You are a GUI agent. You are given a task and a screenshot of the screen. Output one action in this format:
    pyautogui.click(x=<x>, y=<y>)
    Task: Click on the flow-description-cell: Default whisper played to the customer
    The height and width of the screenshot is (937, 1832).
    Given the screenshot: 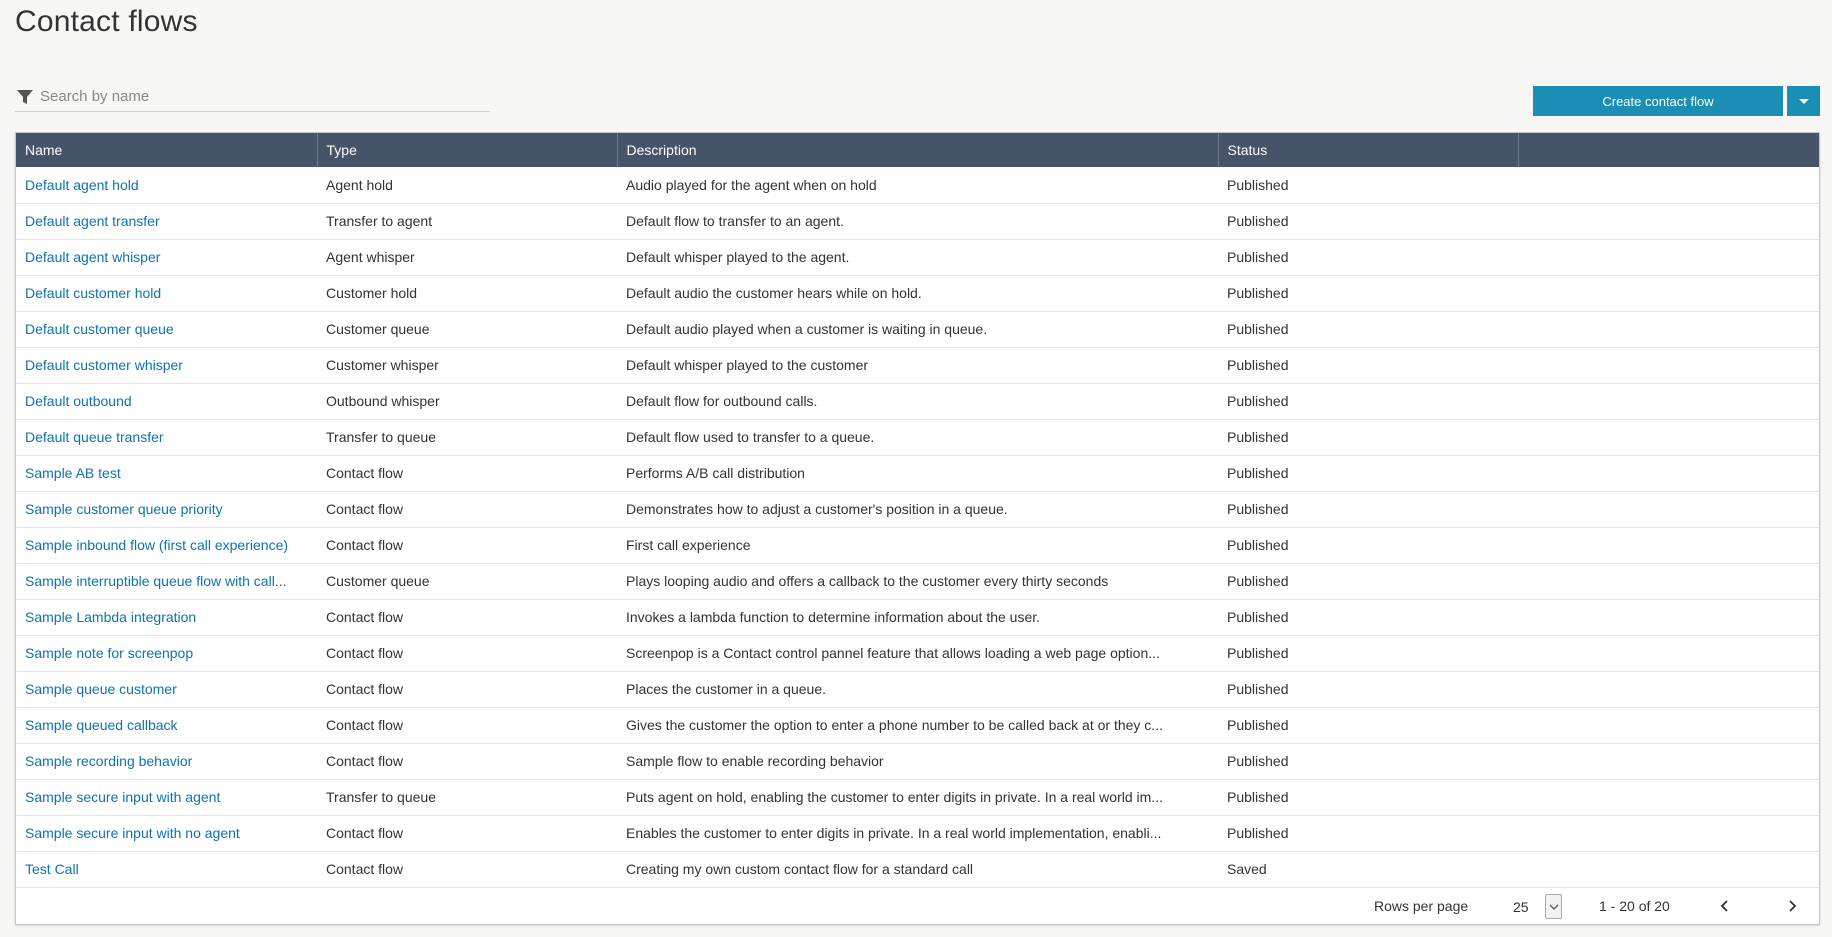 What is the action you would take?
    pyautogui.click(x=747, y=365)
    